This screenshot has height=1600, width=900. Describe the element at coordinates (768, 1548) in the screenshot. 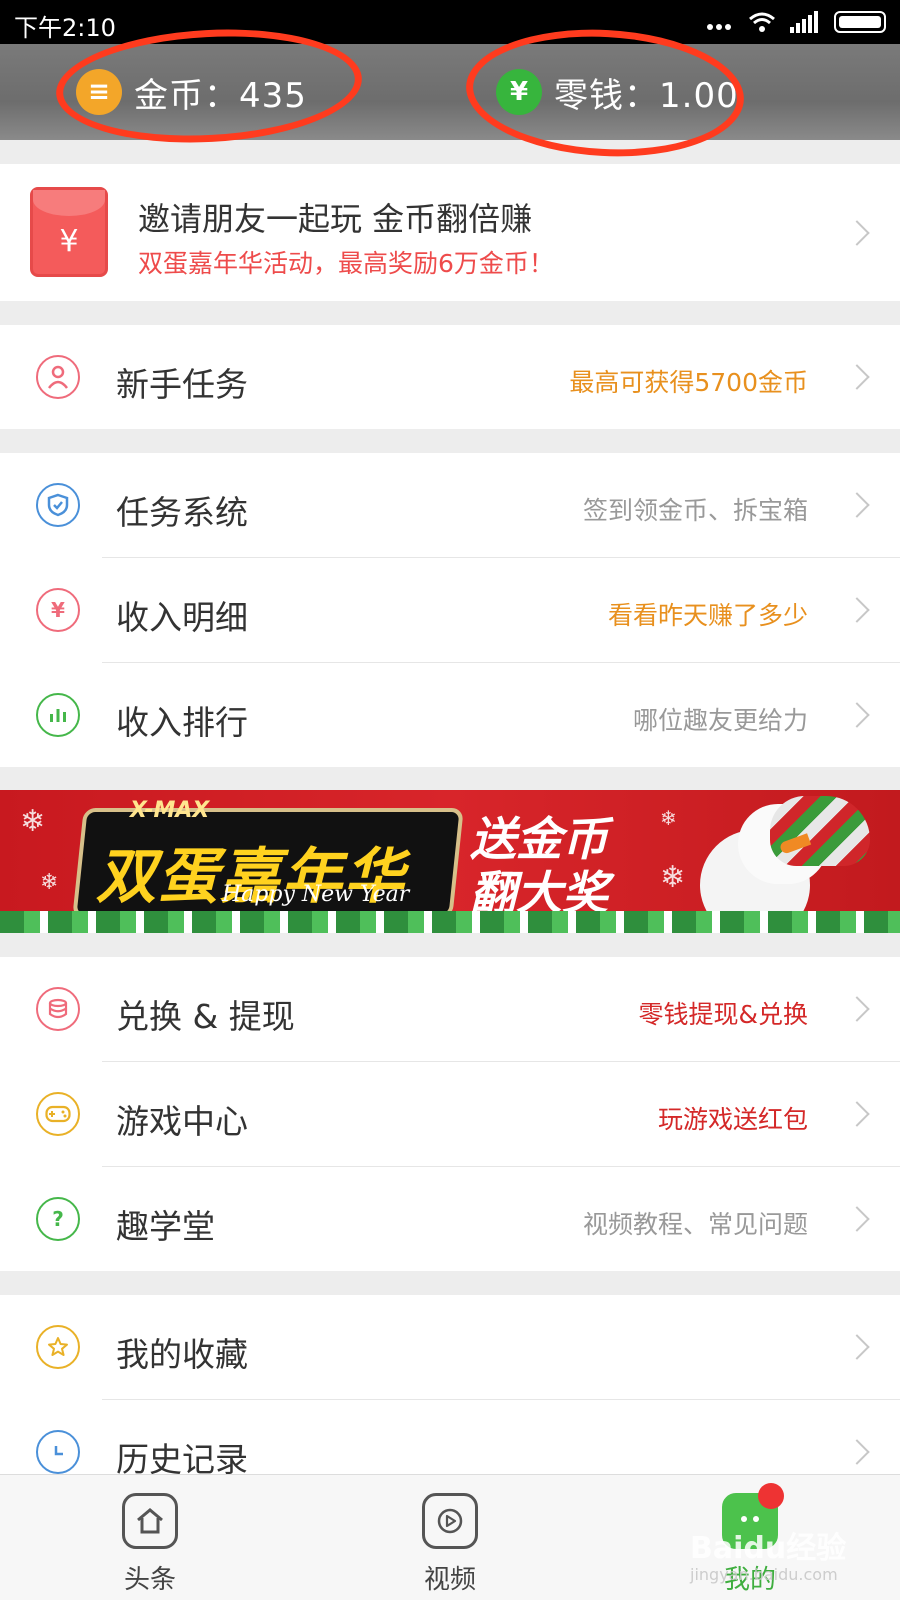

I see `watermark-logo: Baidu经验` at that location.